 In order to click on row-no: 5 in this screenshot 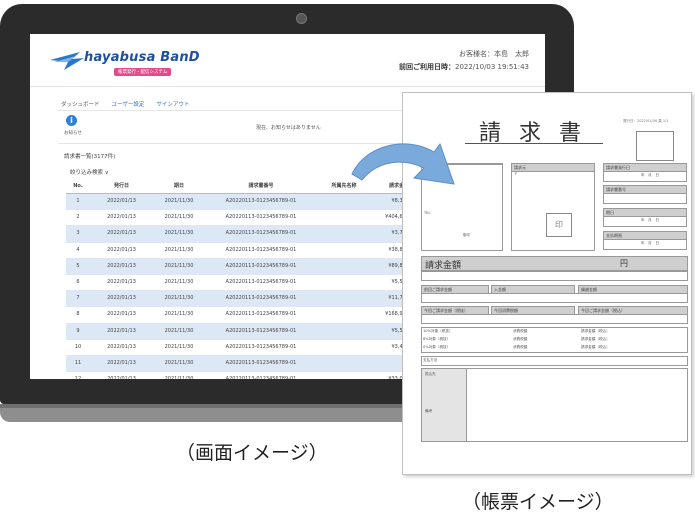, I will do `click(78, 265)`.